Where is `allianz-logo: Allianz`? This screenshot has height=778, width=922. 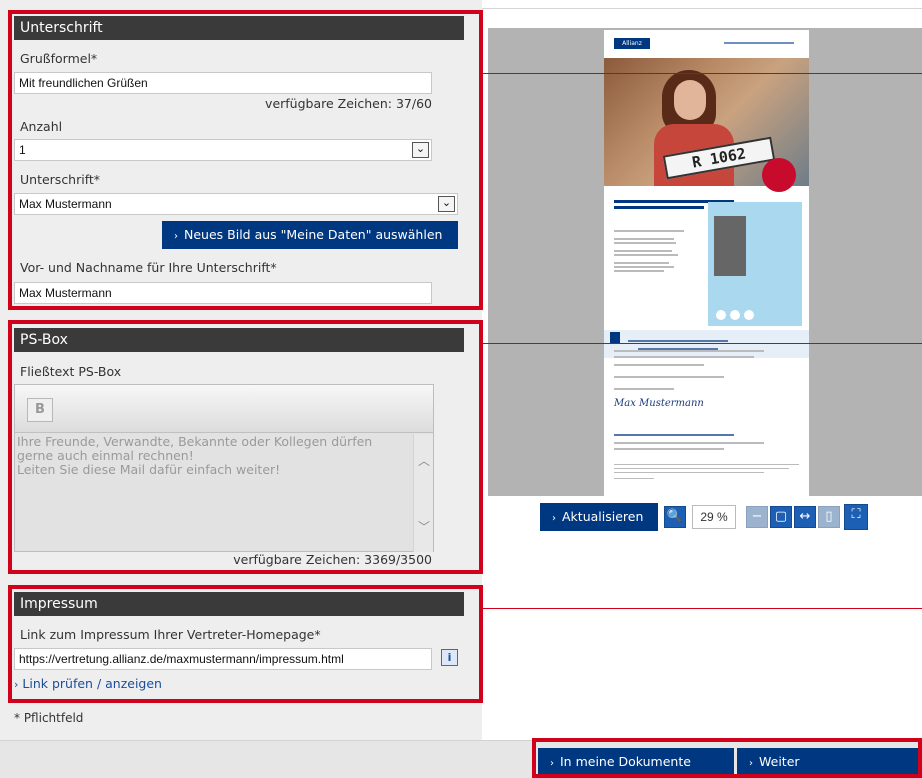
allianz-logo: Allianz is located at coordinates (632, 43).